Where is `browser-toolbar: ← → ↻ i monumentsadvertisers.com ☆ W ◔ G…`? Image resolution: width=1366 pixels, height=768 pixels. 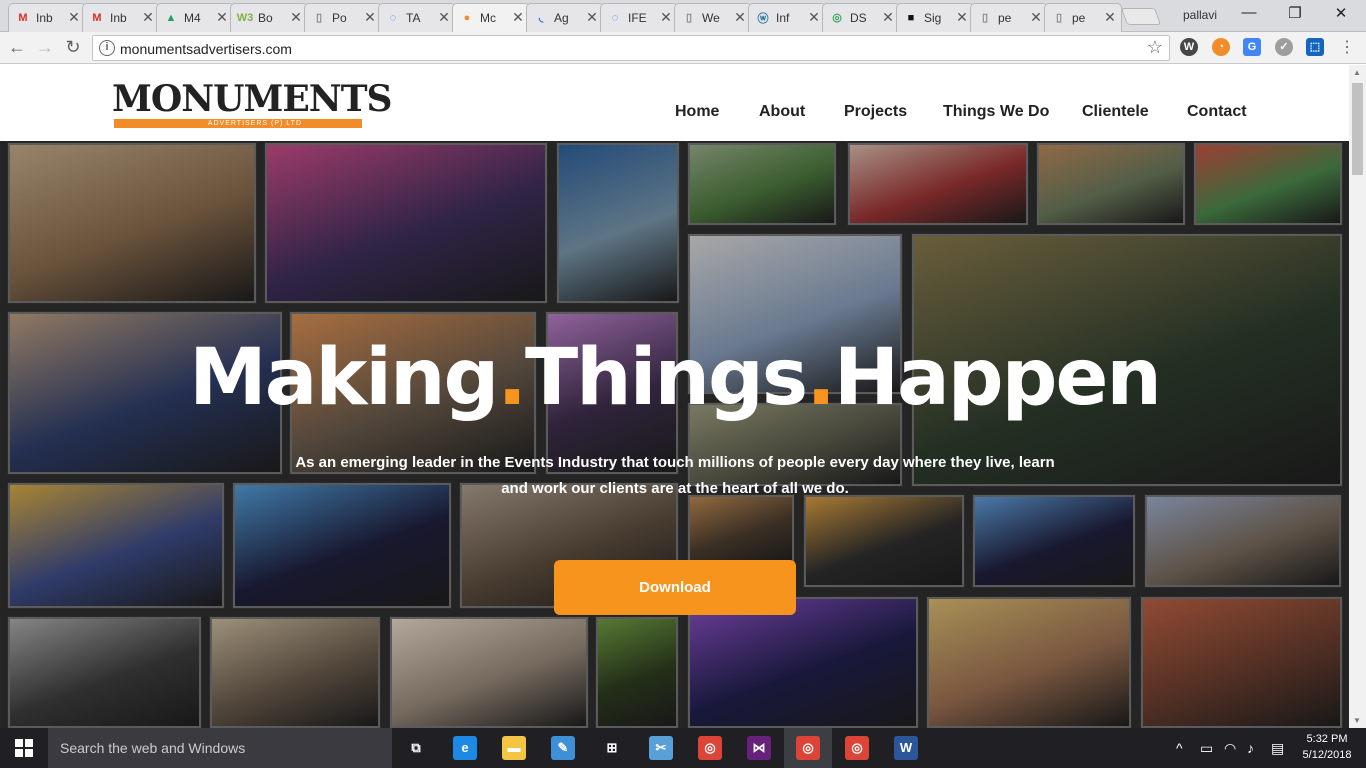
browser-toolbar: ← → ↻ i monumentsadvertisers.com ☆ W ◔ G… is located at coordinates (683, 48).